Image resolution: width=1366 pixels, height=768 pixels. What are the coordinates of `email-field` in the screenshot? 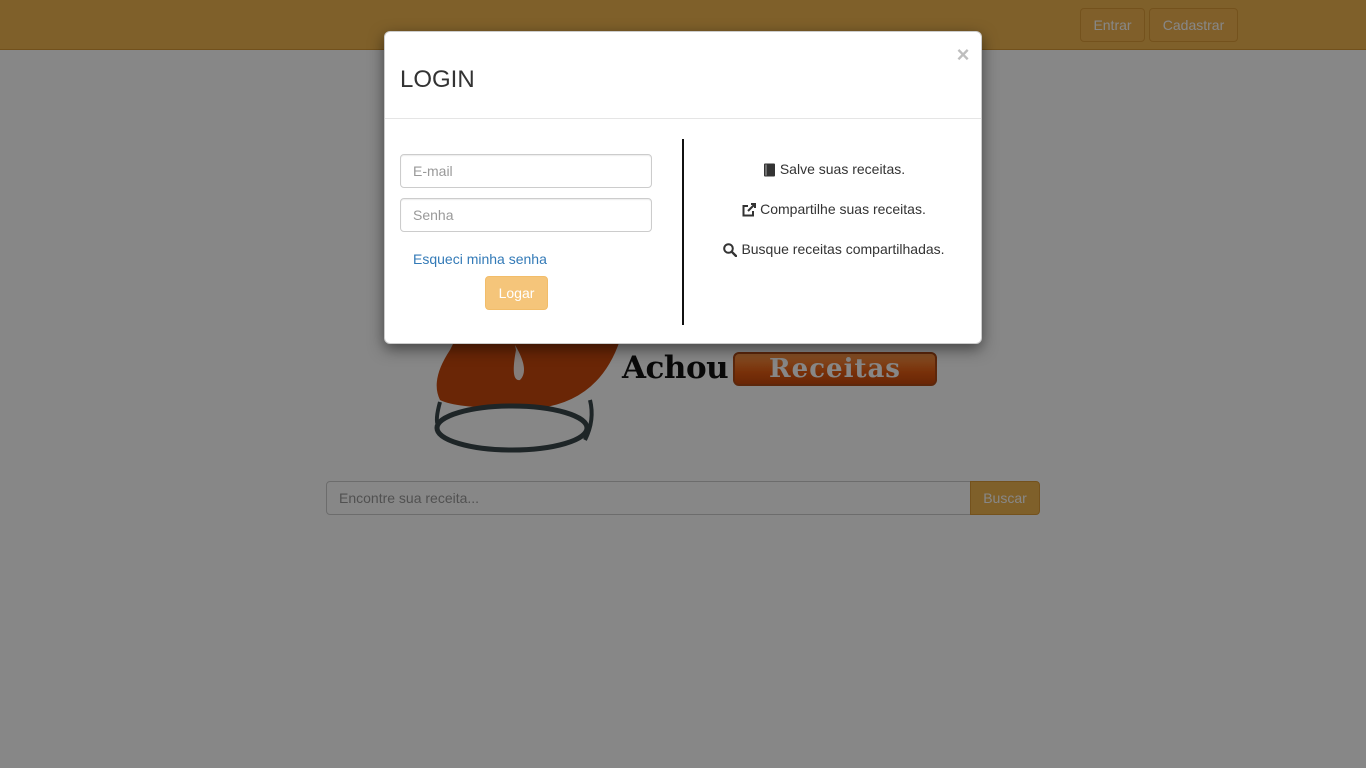 It's located at (526, 171).